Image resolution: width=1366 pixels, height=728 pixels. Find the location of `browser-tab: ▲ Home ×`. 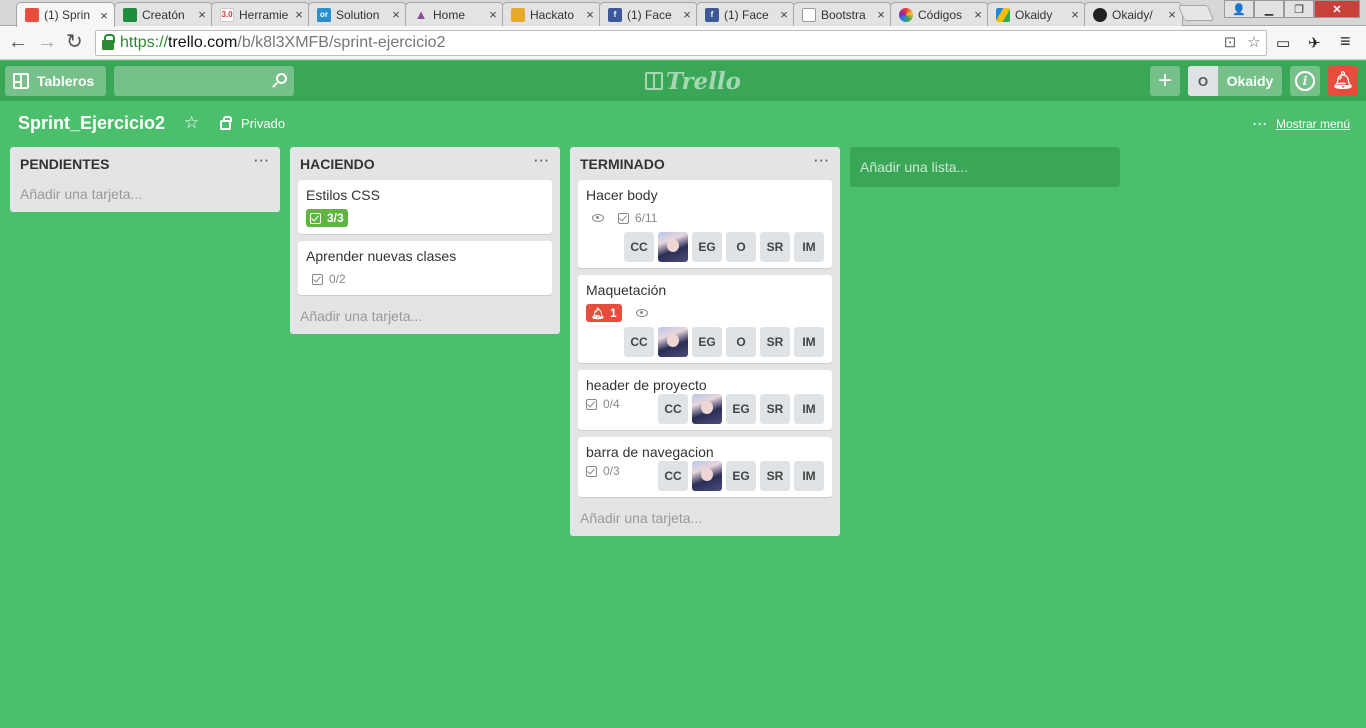

browser-tab: ▲ Home × is located at coordinates (454, 14).